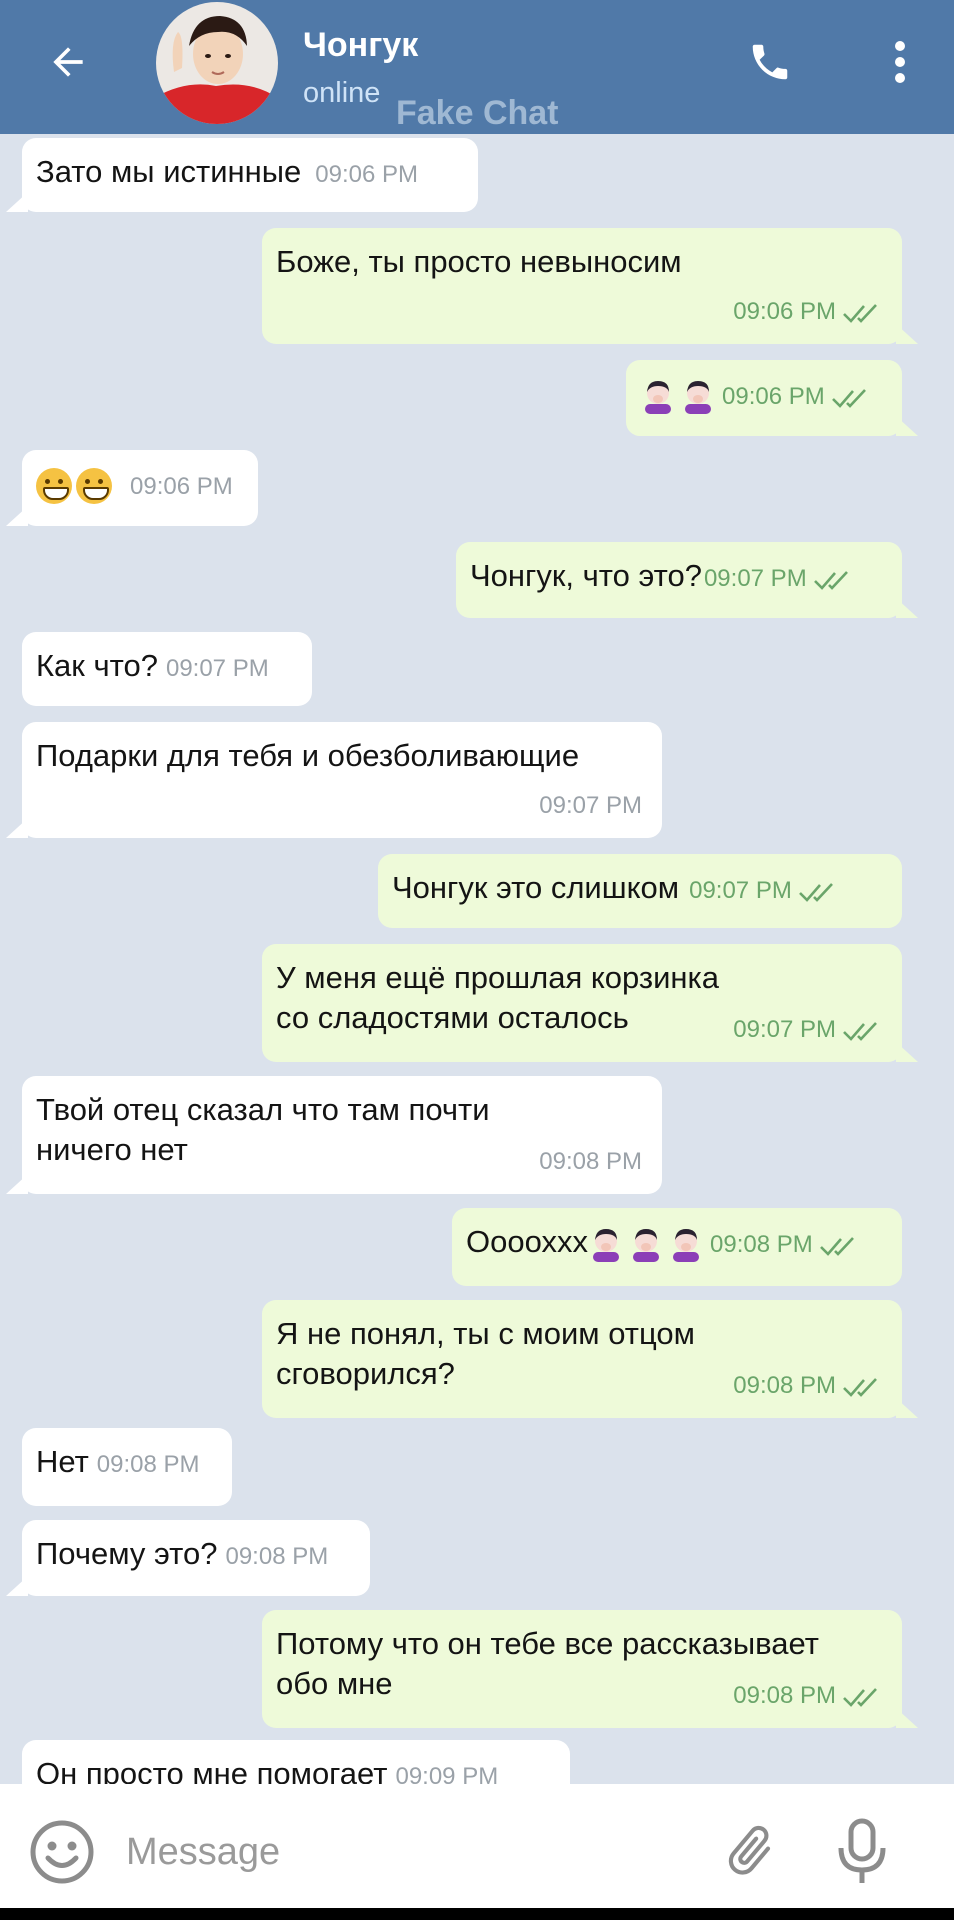  What do you see at coordinates (169, 171) in the screenshot?
I see `message-text: Зато мы истинные` at bounding box center [169, 171].